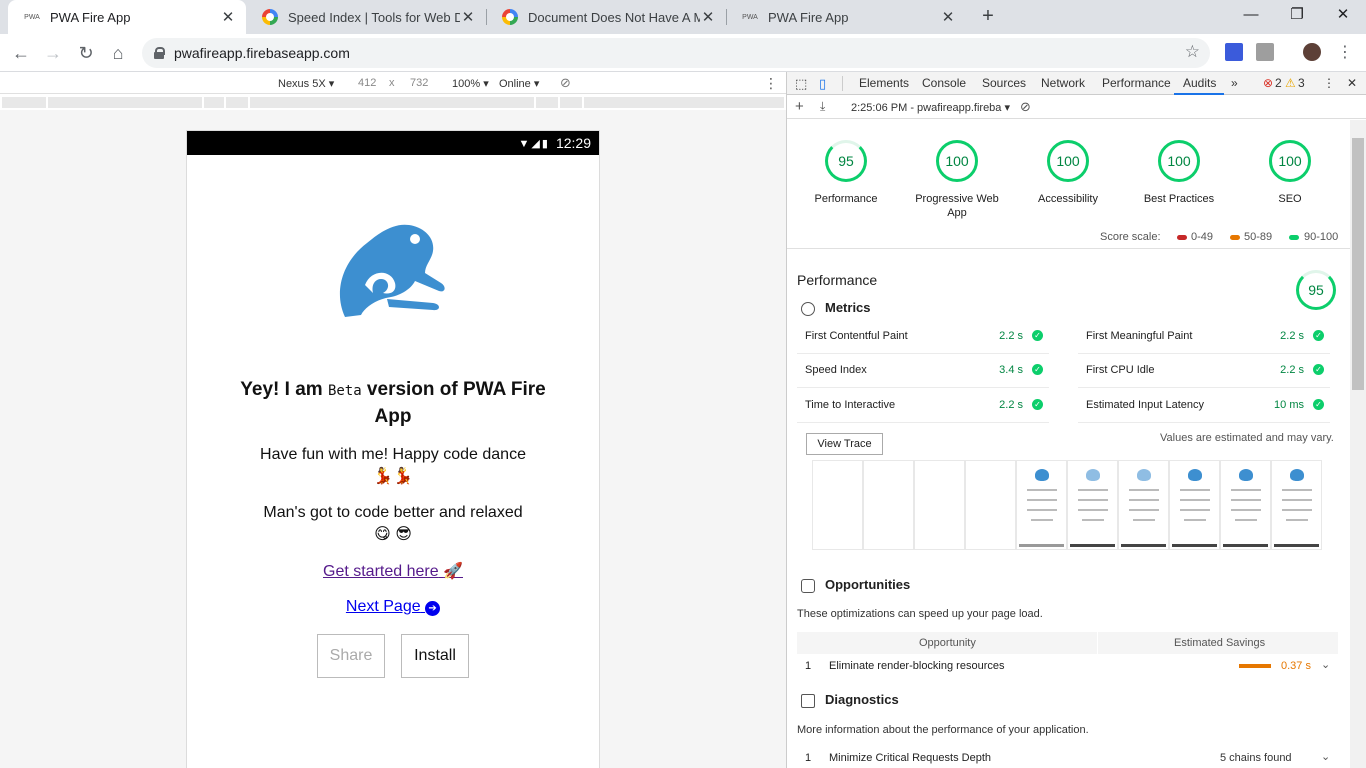  Describe the element at coordinates (1358, 444) in the screenshot. I see `devtools-scrollbar` at that location.